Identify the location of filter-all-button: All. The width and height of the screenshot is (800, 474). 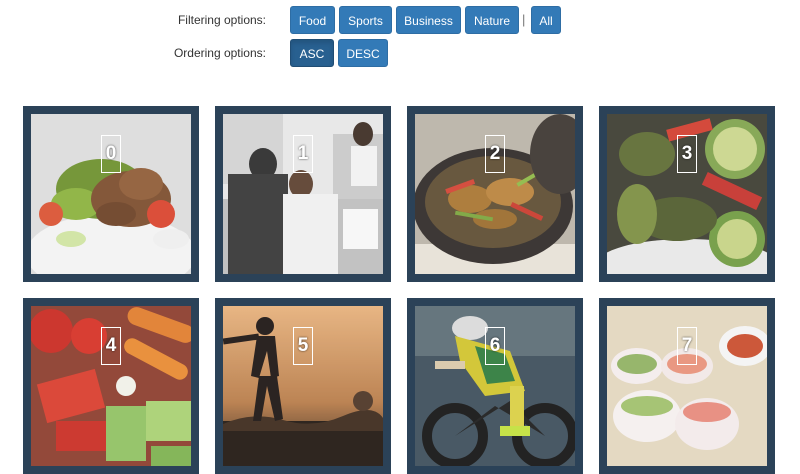
(546, 20).